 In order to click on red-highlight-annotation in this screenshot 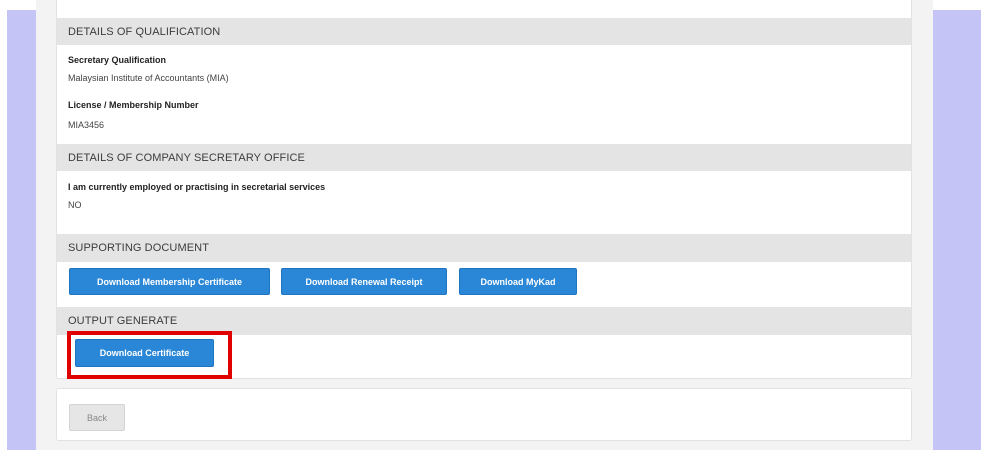, I will do `click(149, 355)`.